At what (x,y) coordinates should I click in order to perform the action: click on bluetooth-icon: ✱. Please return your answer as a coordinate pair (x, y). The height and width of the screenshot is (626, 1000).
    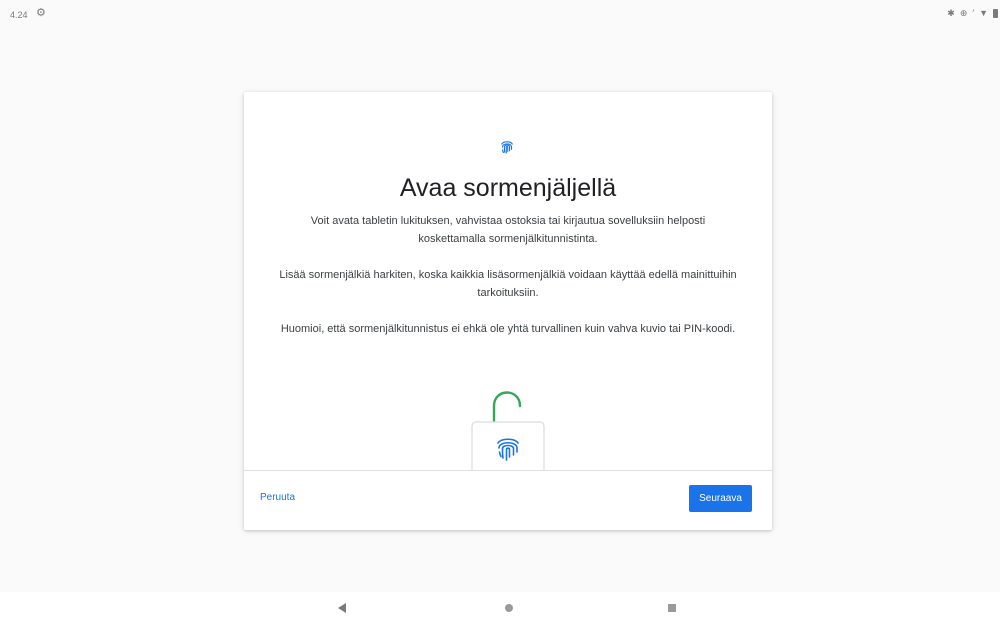
    Looking at the image, I should click on (951, 13).